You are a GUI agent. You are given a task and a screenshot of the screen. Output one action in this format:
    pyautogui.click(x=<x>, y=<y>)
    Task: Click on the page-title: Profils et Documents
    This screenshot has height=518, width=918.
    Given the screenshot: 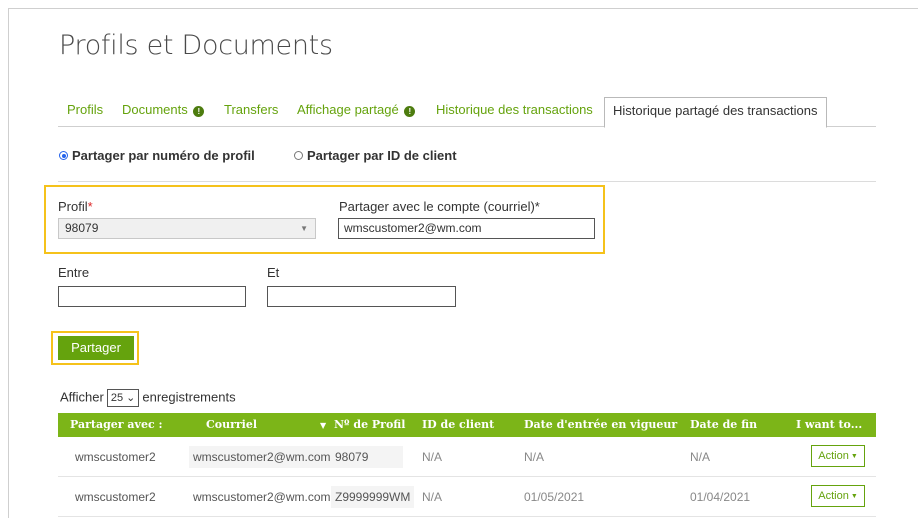 What is the action you would take?
    pyautogui.click(x=196, y=45)
    